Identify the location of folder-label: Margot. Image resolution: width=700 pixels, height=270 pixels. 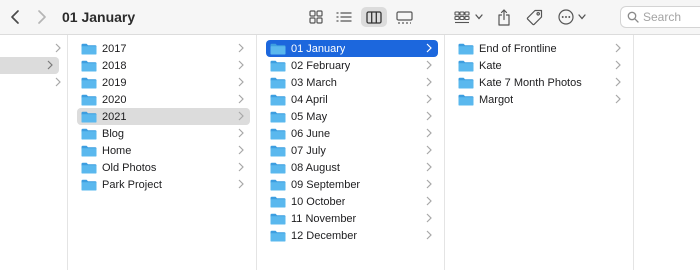
(496, 99).